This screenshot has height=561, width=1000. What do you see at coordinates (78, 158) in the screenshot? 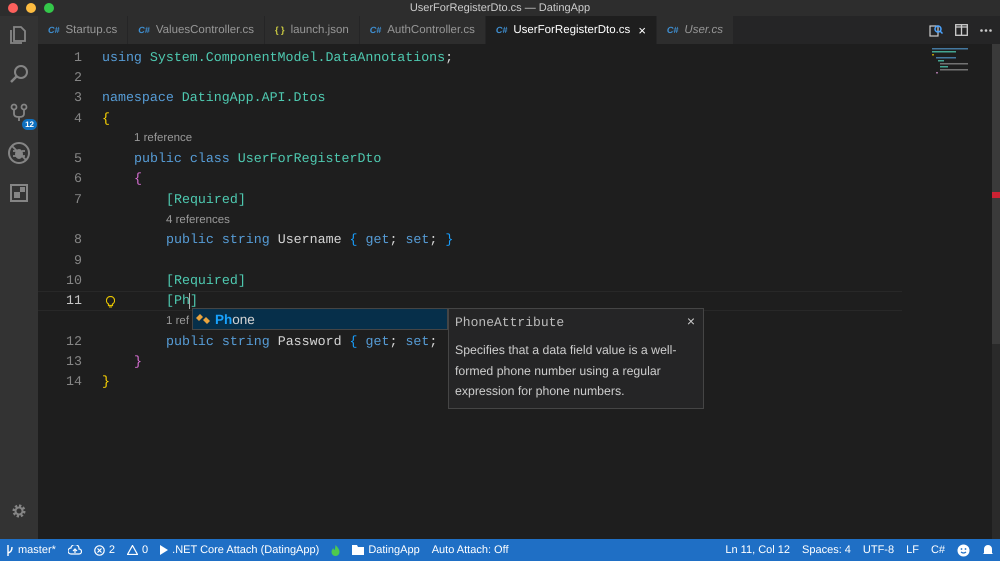
I see `line-number: 5` at bounding box center [78, 158].